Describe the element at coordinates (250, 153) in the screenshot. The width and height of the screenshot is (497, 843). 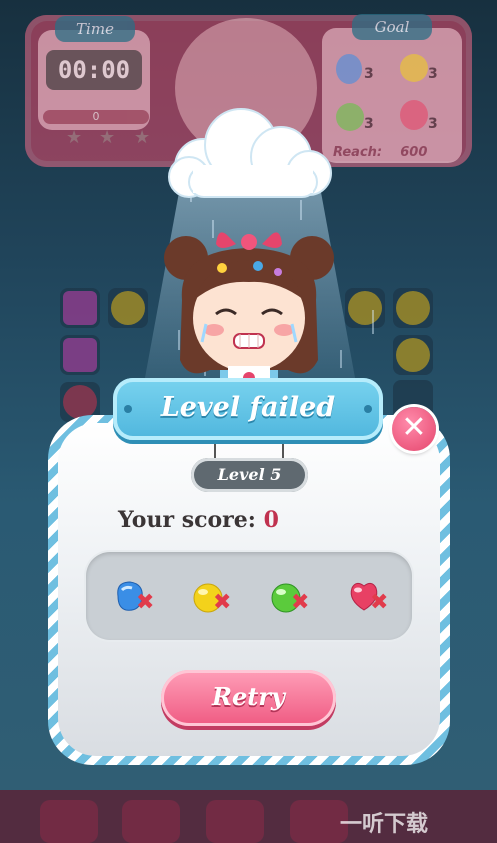
I see `rain-cloud-icon` at that location.